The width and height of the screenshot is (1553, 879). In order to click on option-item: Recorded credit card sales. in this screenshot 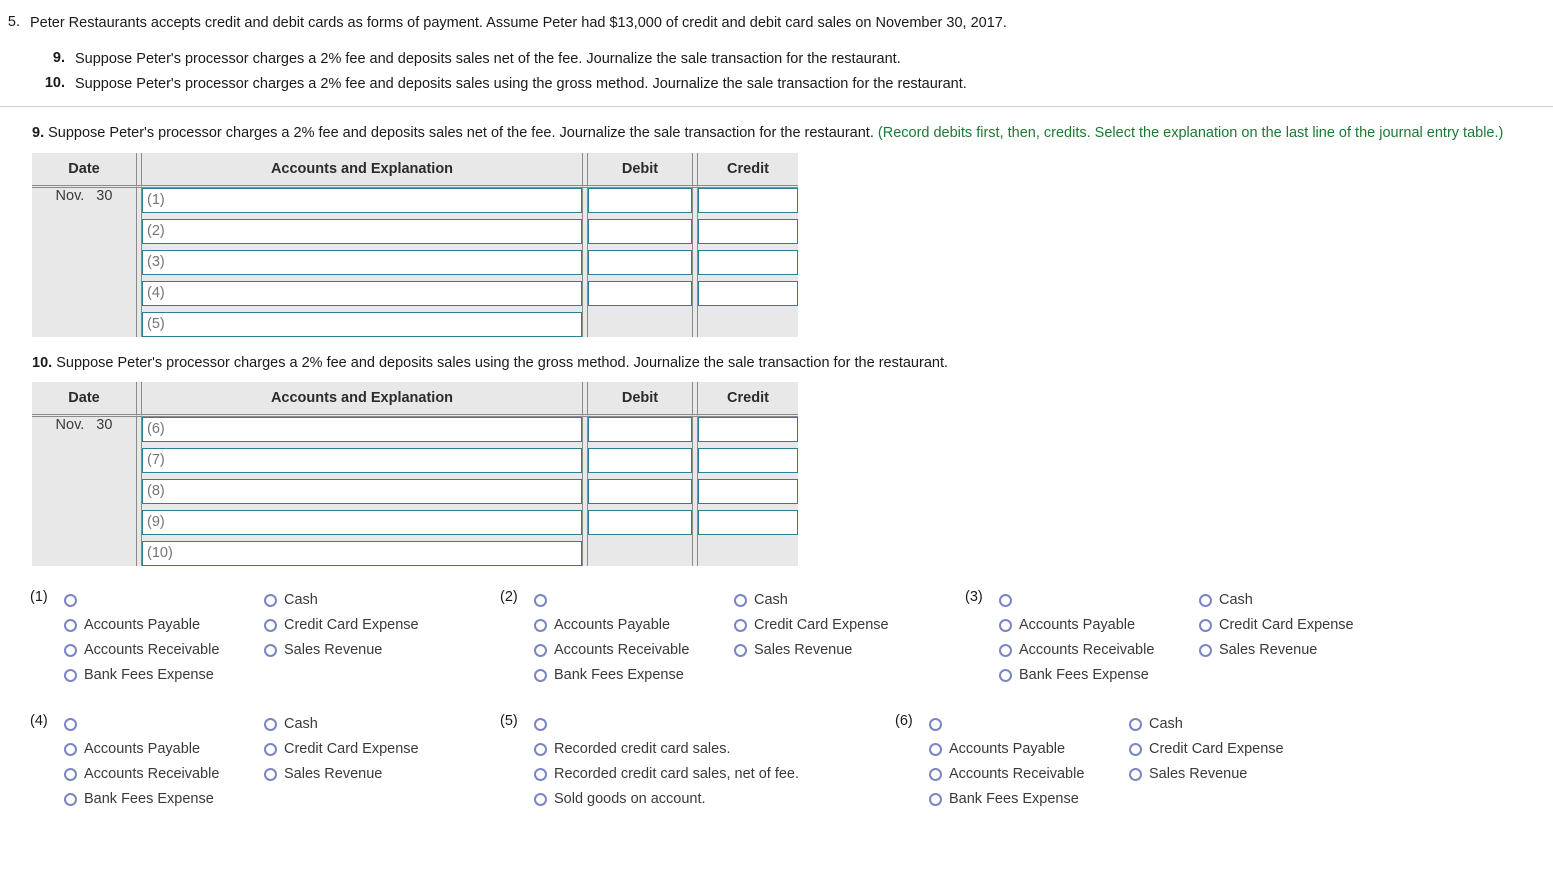, I will do `click(666, 749)`.